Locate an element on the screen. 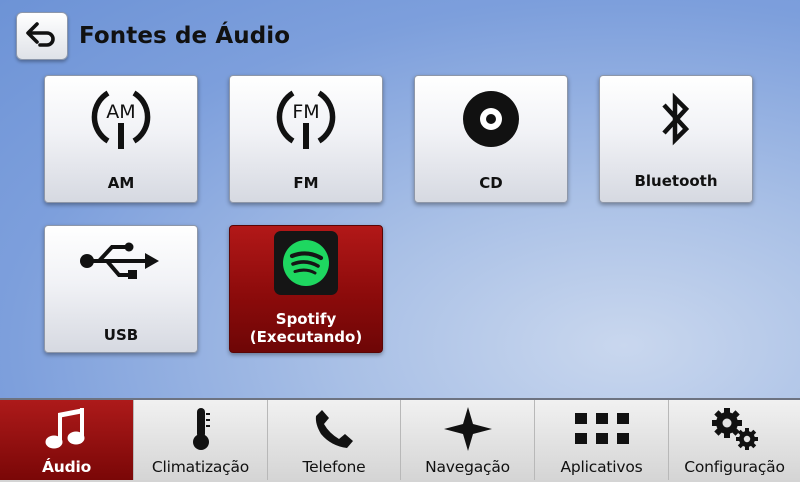 This screenshot has width=800, height=482. music-note-icon is located at coordinates (67, 431).